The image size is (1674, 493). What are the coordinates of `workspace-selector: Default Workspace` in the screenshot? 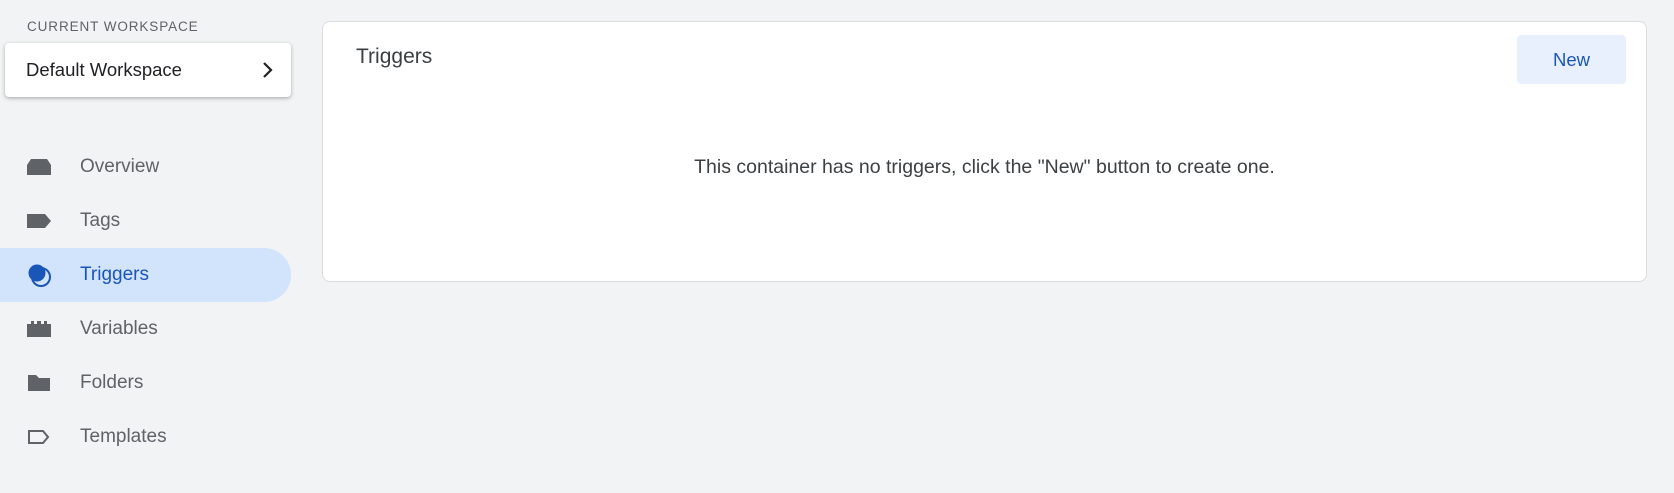 It's located at (148, 70).